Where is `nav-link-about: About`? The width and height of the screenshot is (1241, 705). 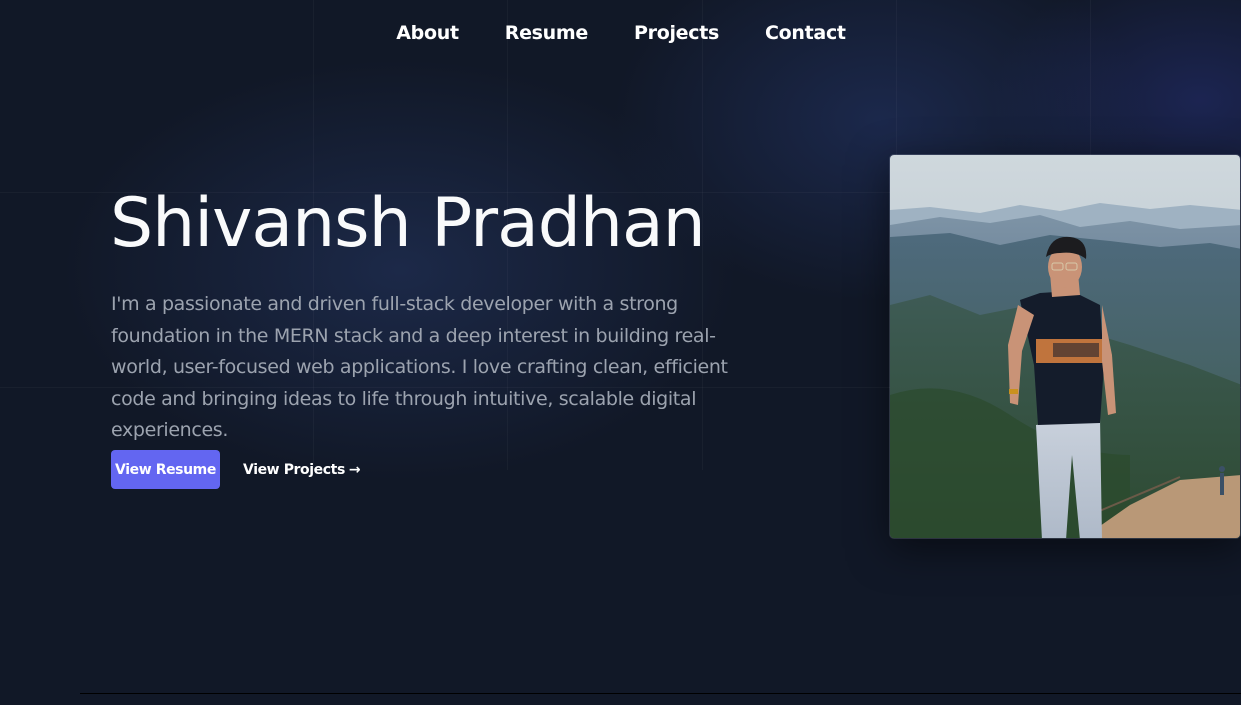
nav-link-about: About is located at coordinates (427, 33).